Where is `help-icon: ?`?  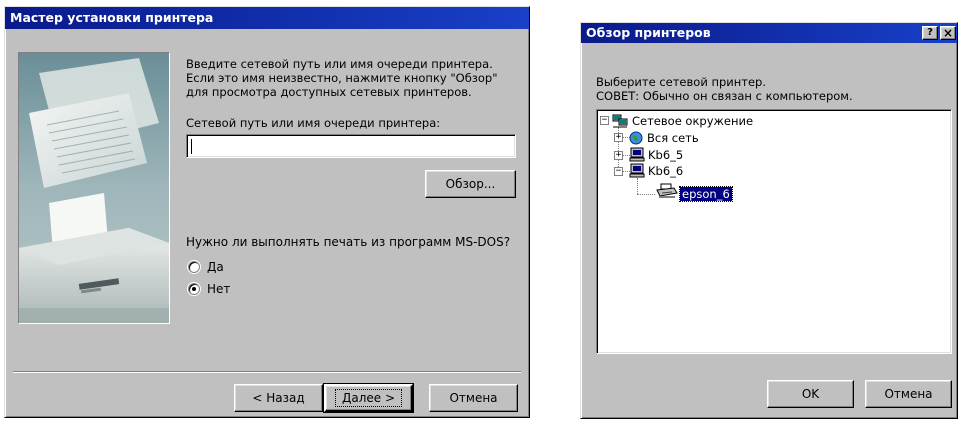
help-icon: ? is located at coordinates (930, 32).